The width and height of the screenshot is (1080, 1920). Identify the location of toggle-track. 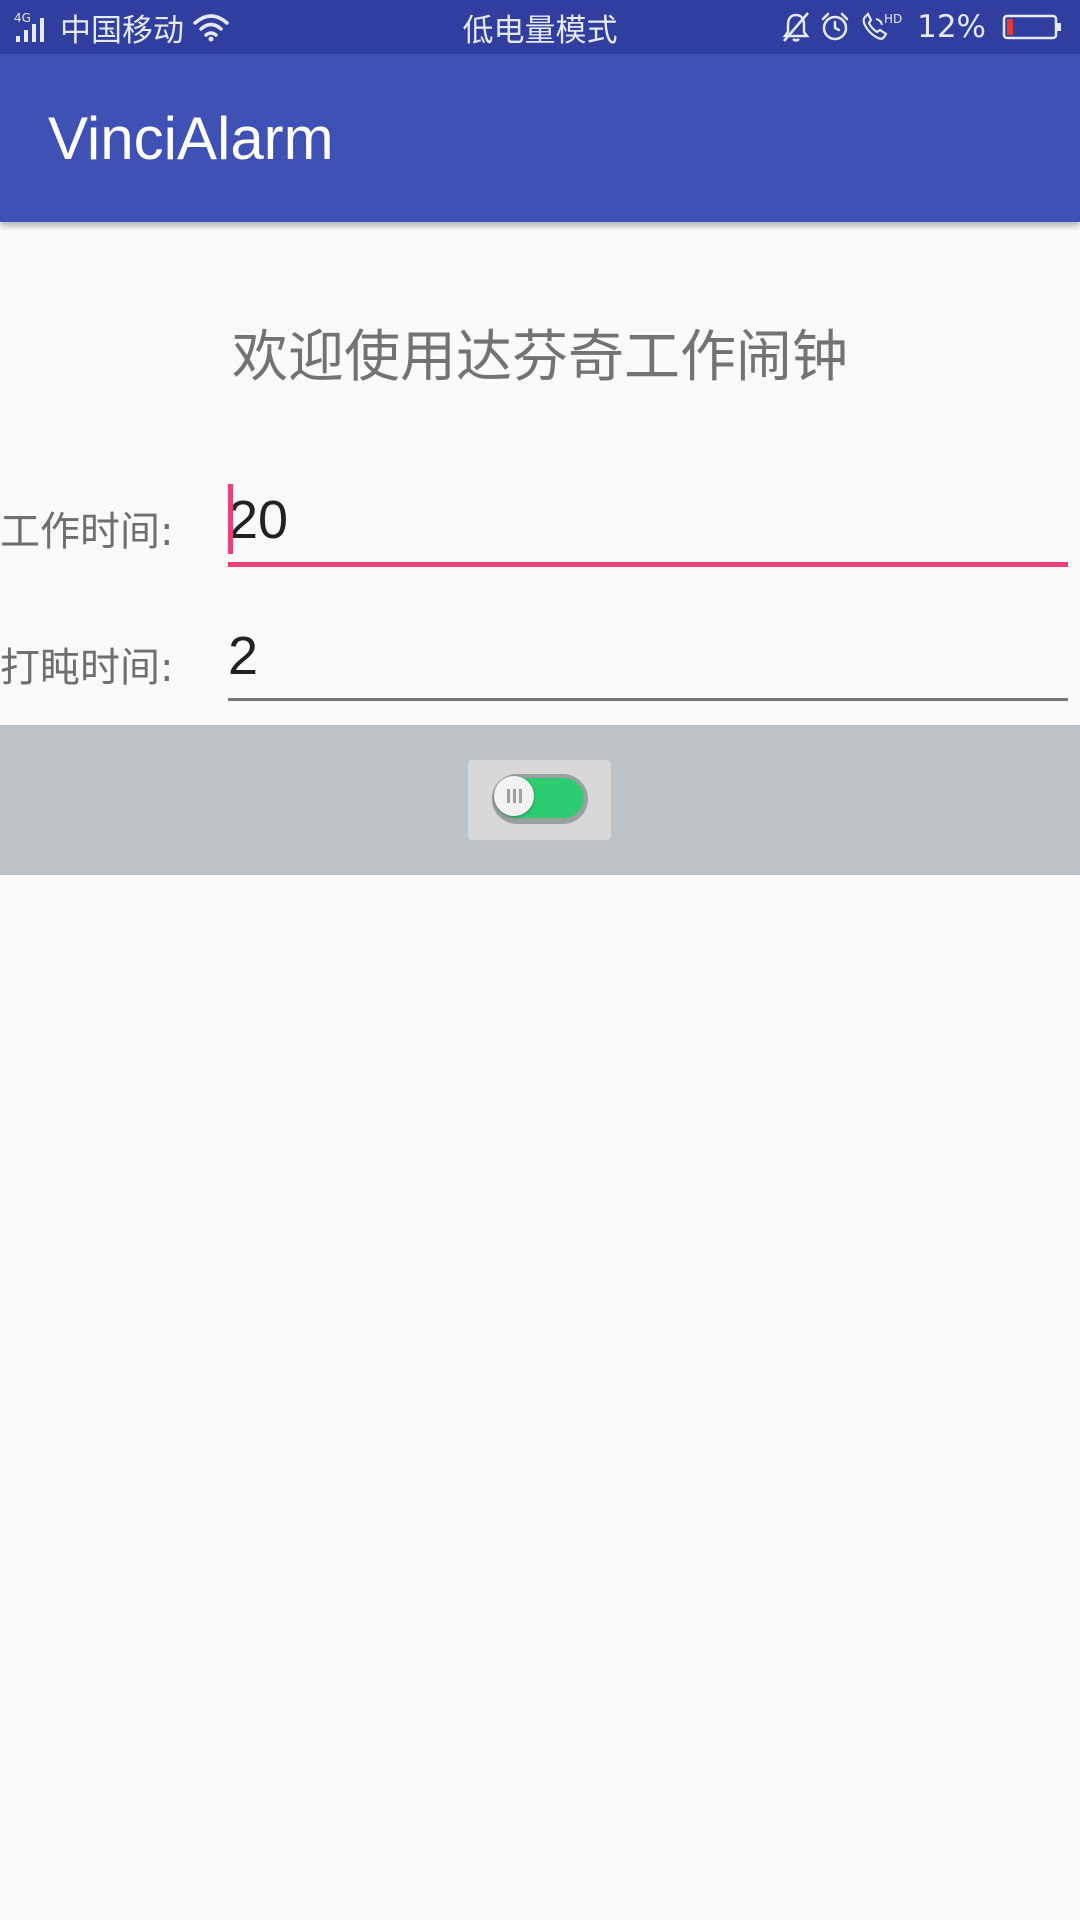
(540, 799).